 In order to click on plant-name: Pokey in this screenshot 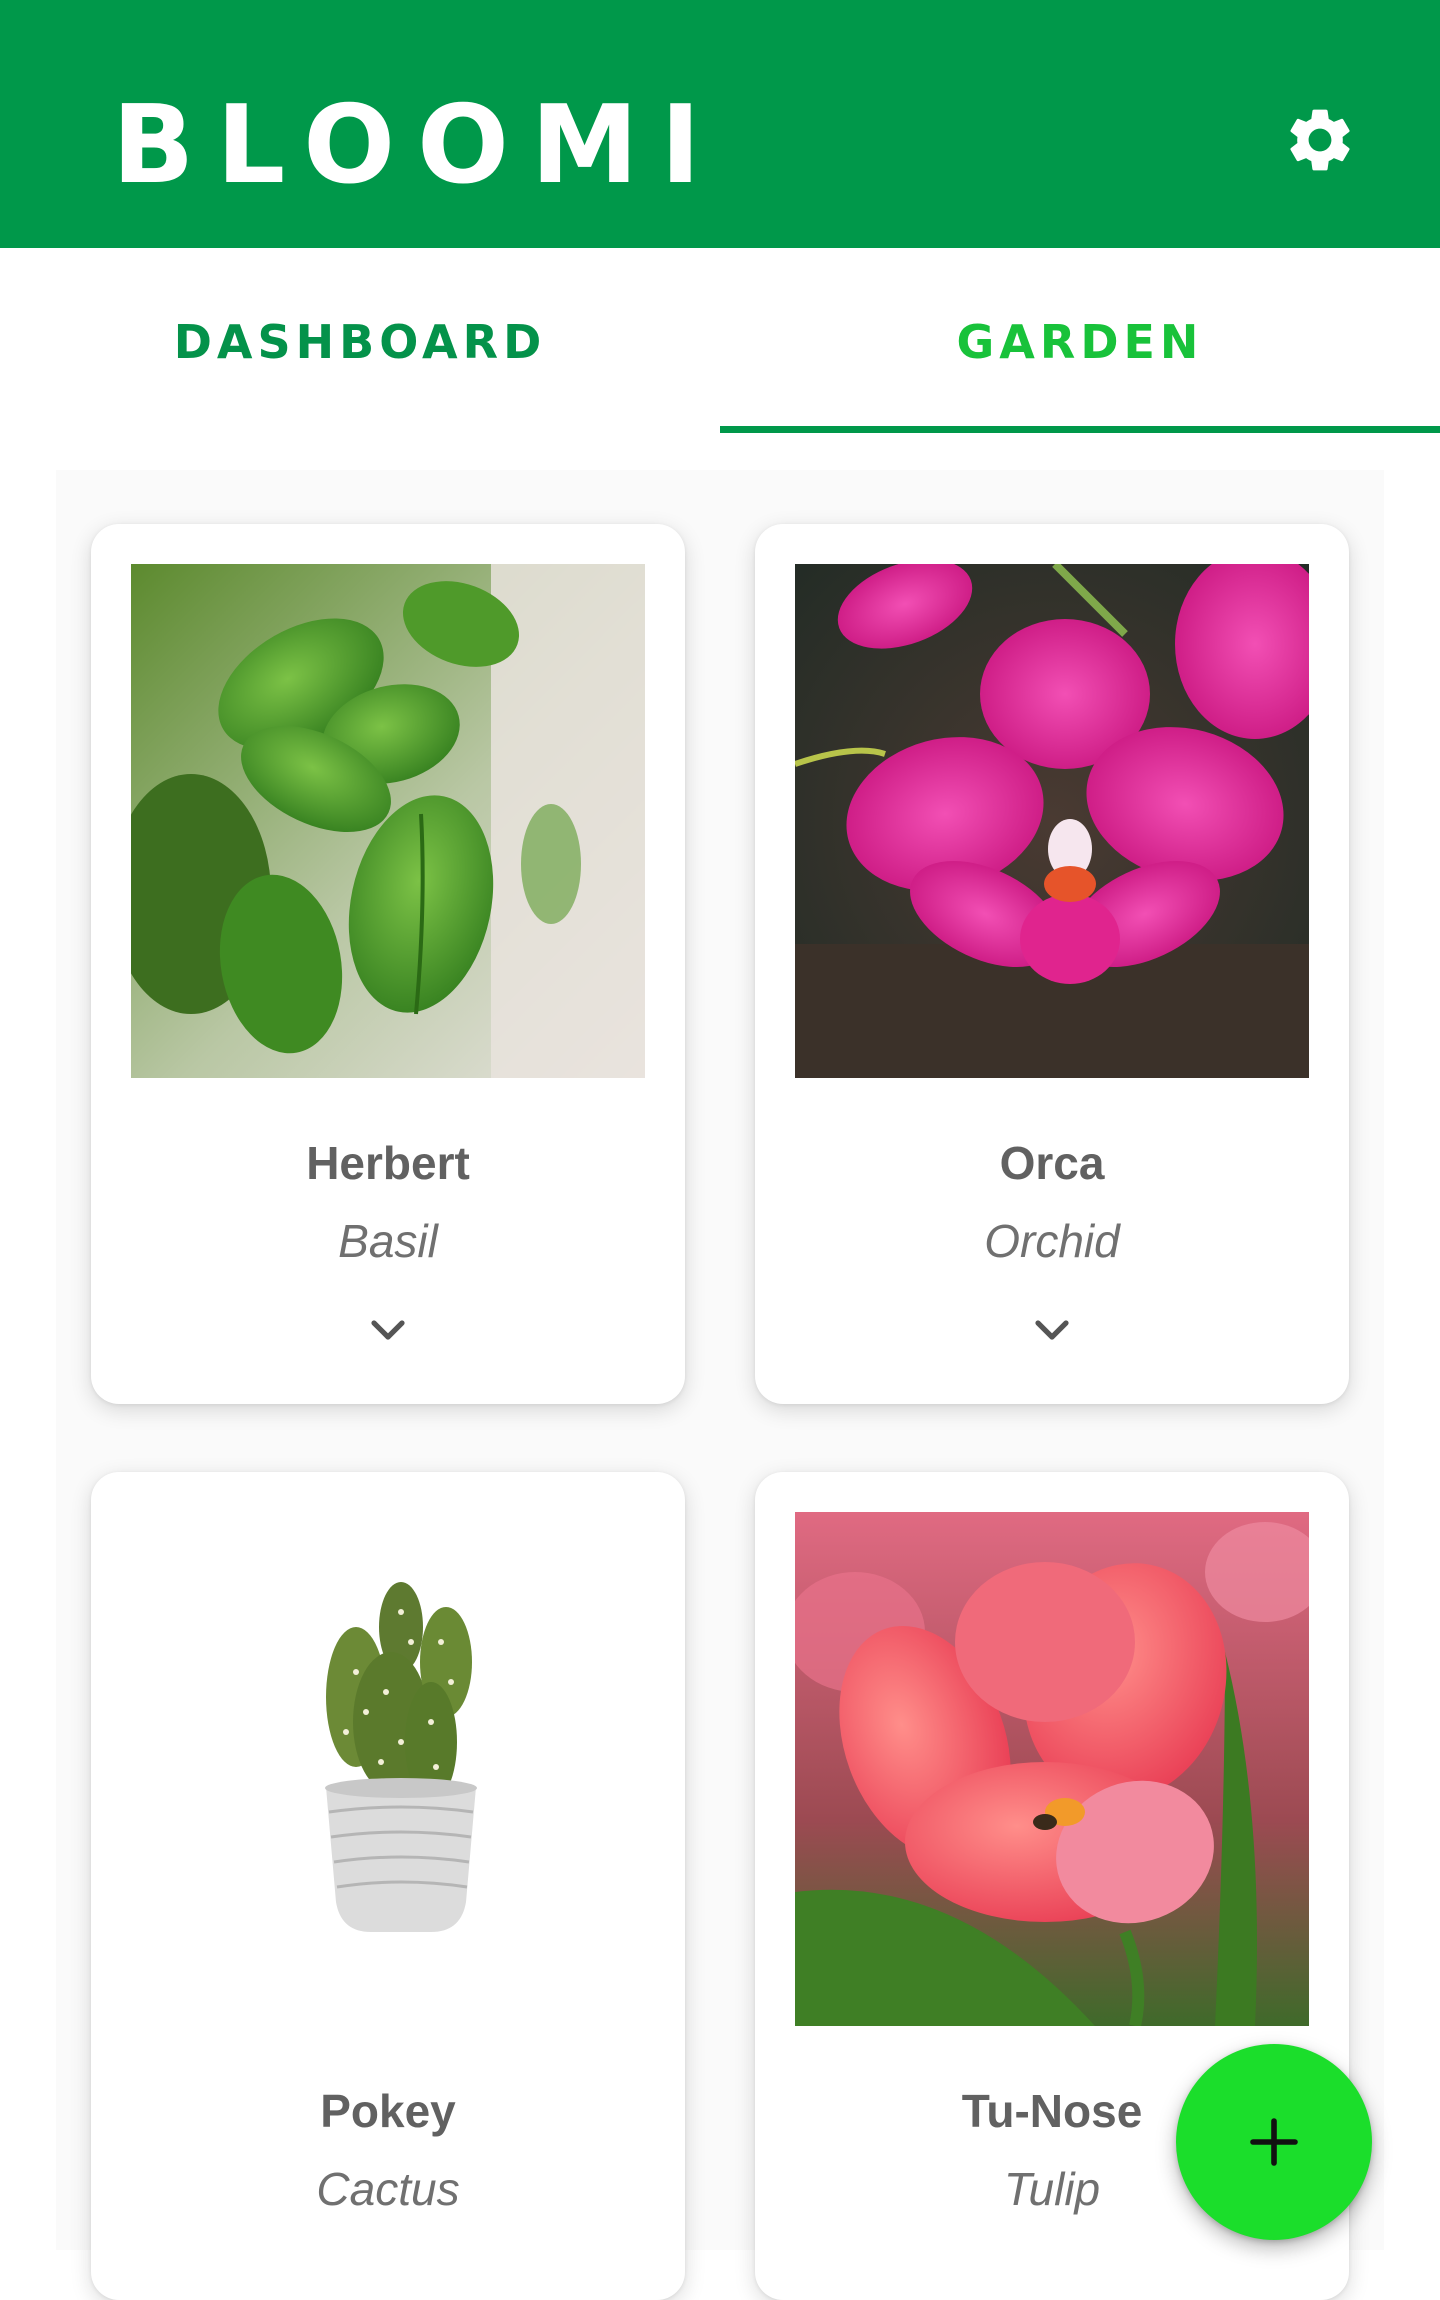, I will do `click(388, 2111)`.